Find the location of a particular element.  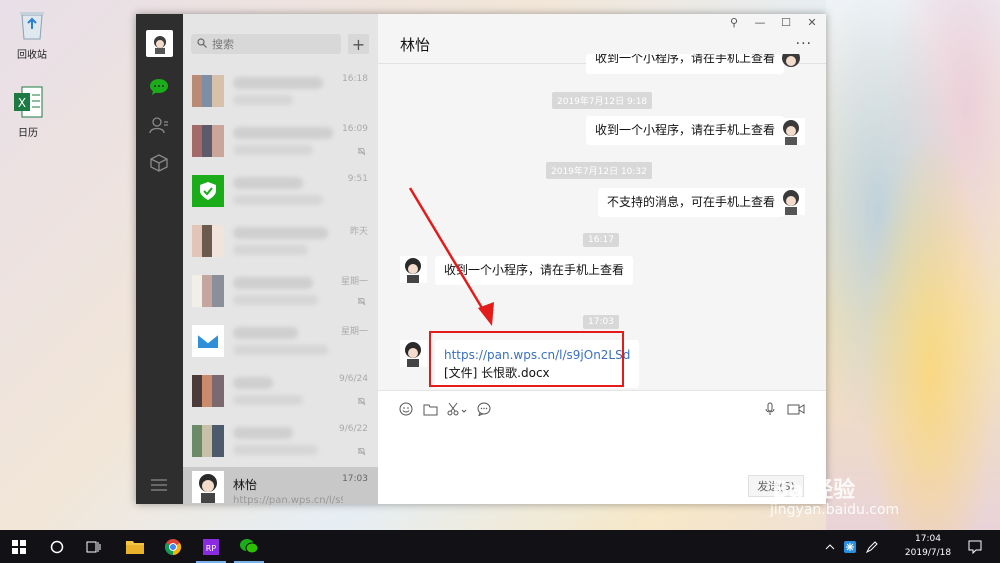

search-placeholder: 搜索 is located at coordinates (223, 44).